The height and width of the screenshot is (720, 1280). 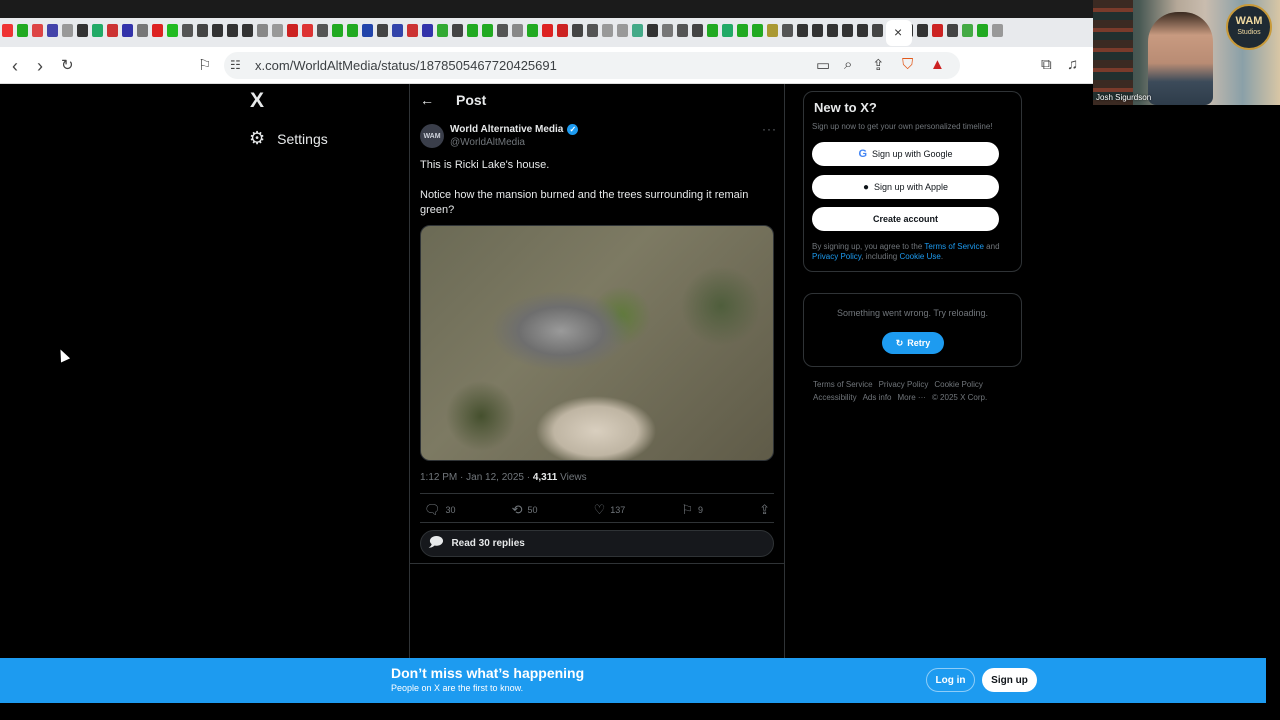 What do you see at coordinates (905, 187) in the screenshot?
I see `apple-signup-button: ● Sign up with Apple` at bounding box center [905, 187].